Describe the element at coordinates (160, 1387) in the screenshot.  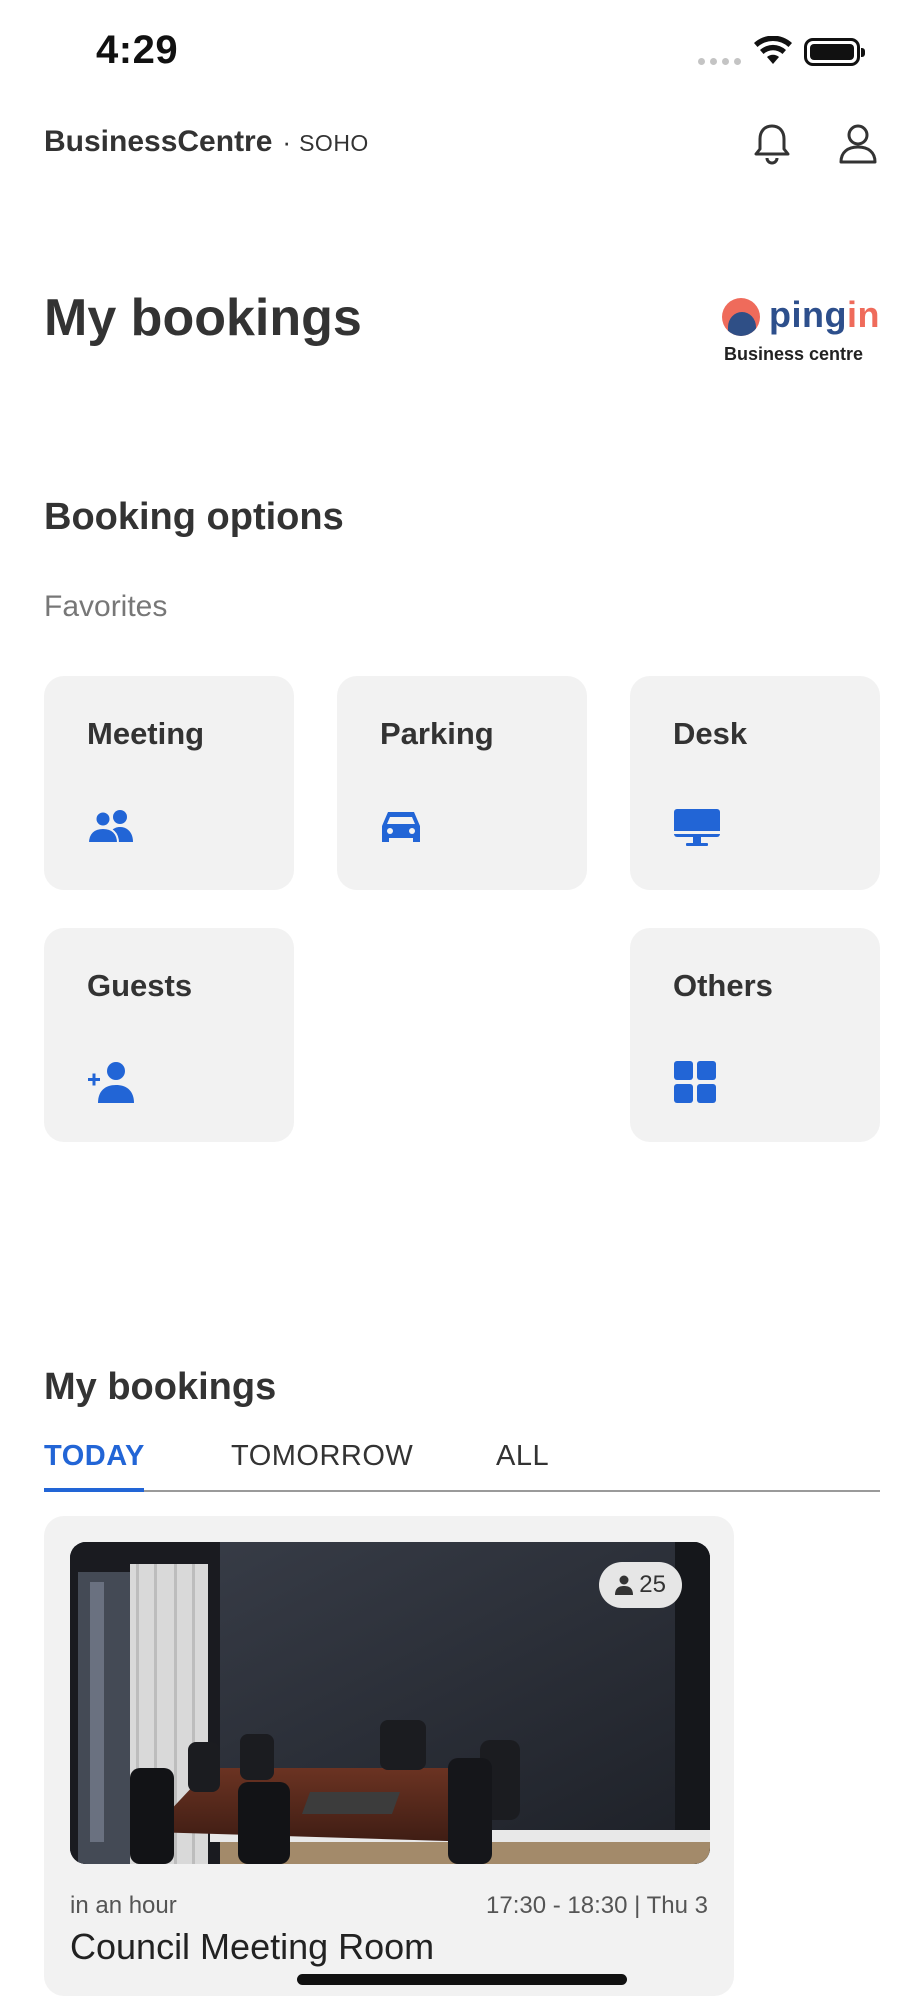
I see `my-bookings-title: My bookings` at that location.